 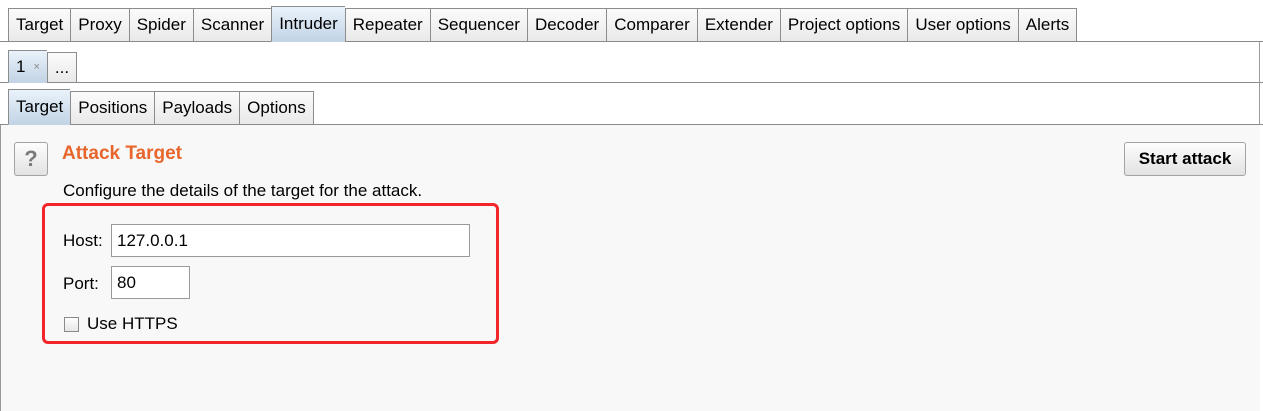 What do you see at coordinates (112, 108) in the screenshot?
I see `subtab-positions: Positions` at bounding box center [112, 108].